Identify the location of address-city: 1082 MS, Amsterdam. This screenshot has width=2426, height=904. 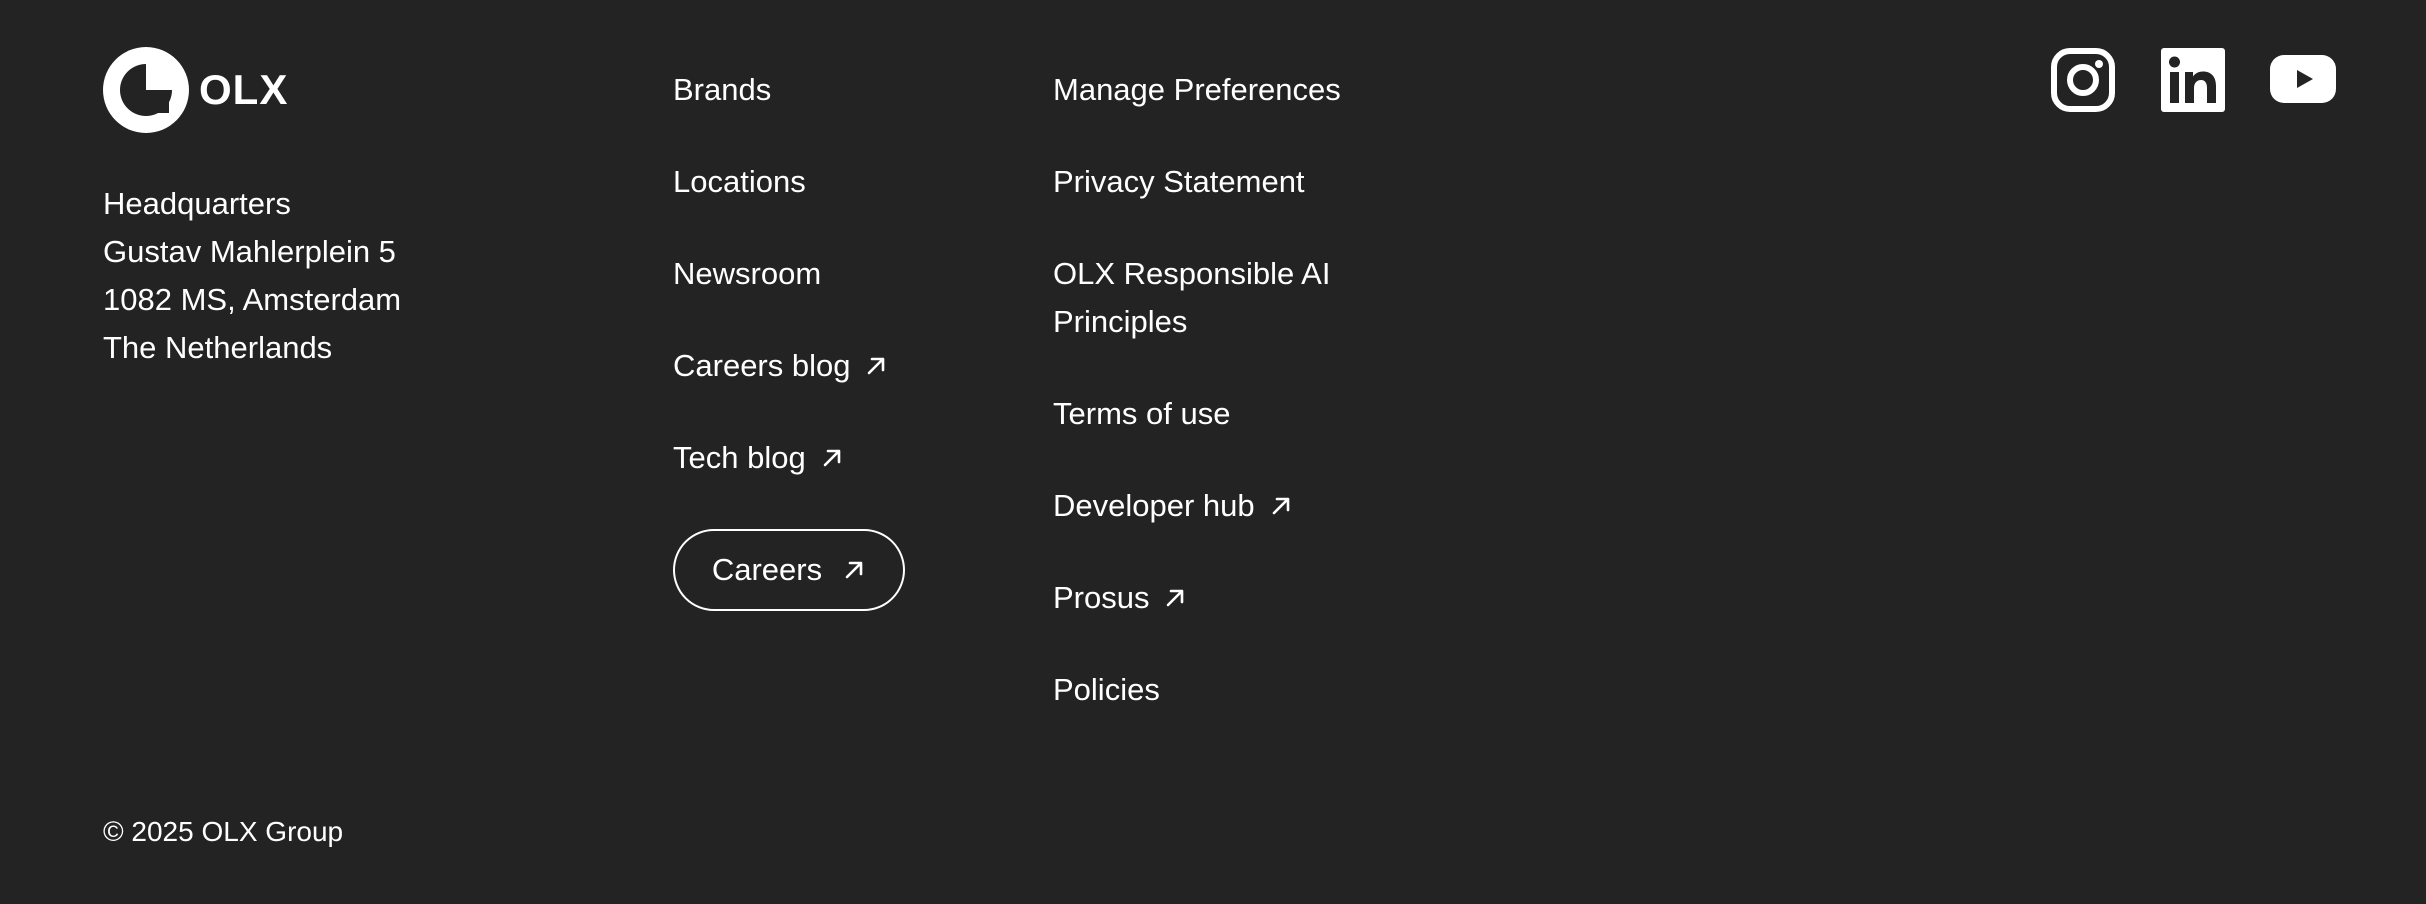
(252, 299).